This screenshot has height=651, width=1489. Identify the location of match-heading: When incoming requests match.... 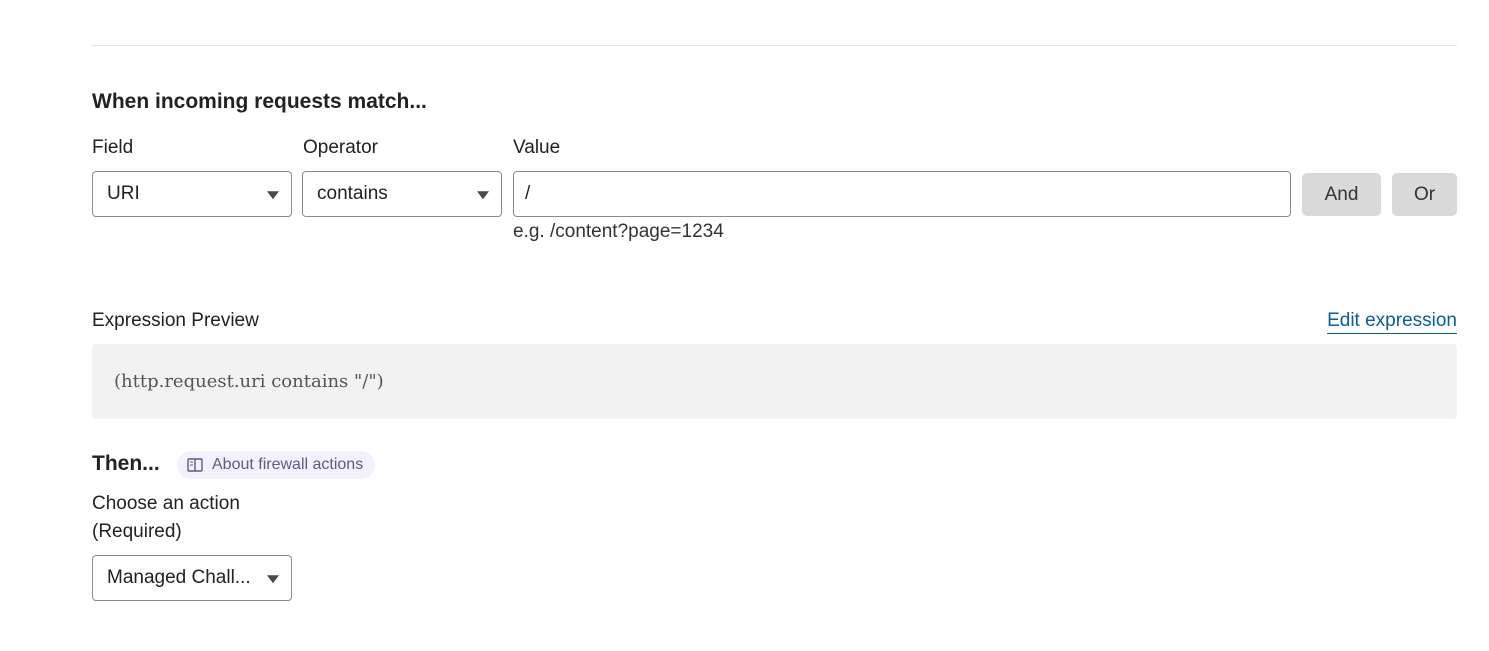
(259, 101).